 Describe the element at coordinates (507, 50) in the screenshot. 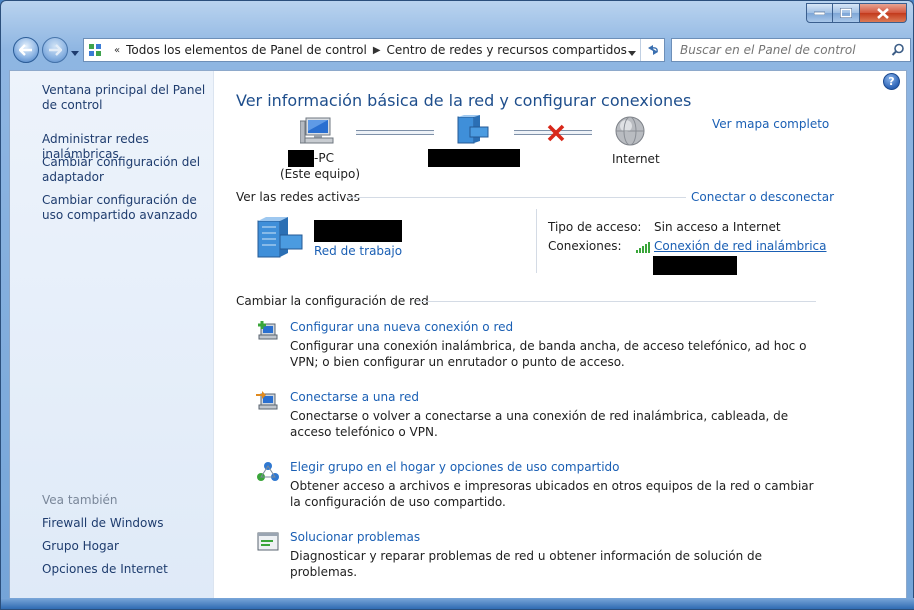

I see `breadcrumb-network-center: Centro de redes y recursos compartidos` at that location.